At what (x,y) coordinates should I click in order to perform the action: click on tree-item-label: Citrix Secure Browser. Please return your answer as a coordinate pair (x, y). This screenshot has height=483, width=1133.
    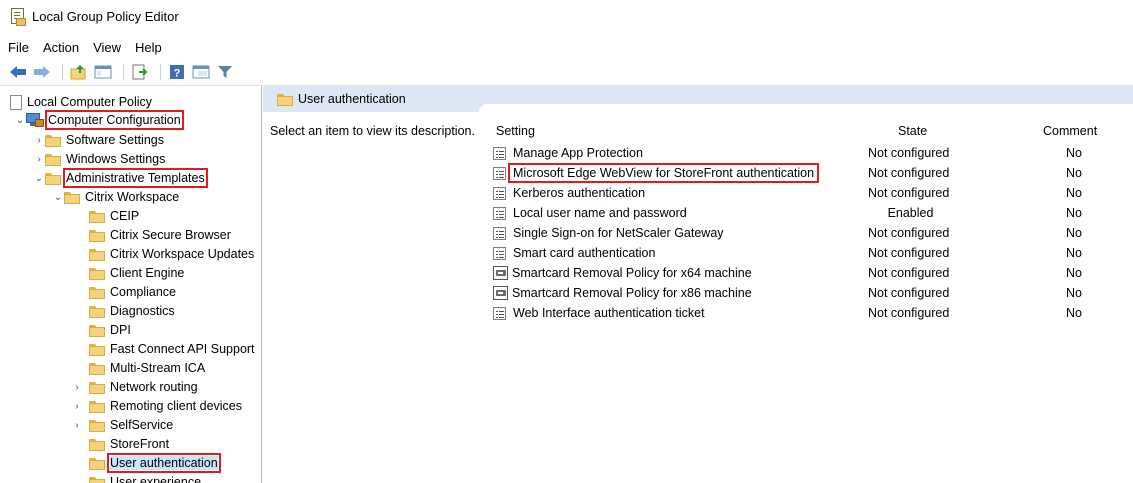
    Looking at the image, I should click on (170, 235).